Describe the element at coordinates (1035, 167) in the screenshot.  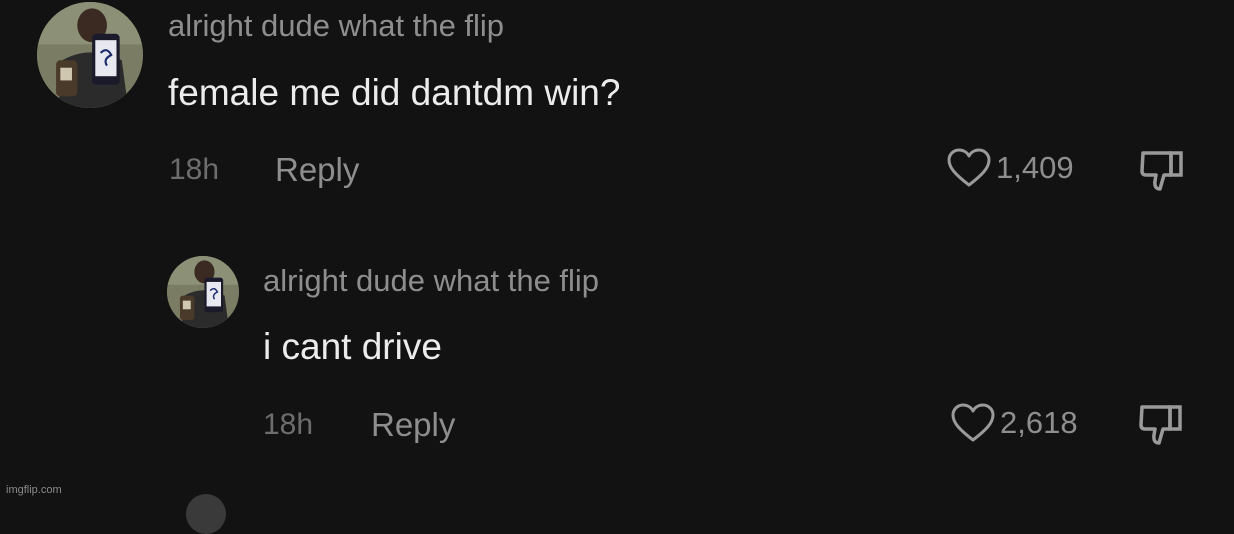
I see `like-count: 1,409` at that location.